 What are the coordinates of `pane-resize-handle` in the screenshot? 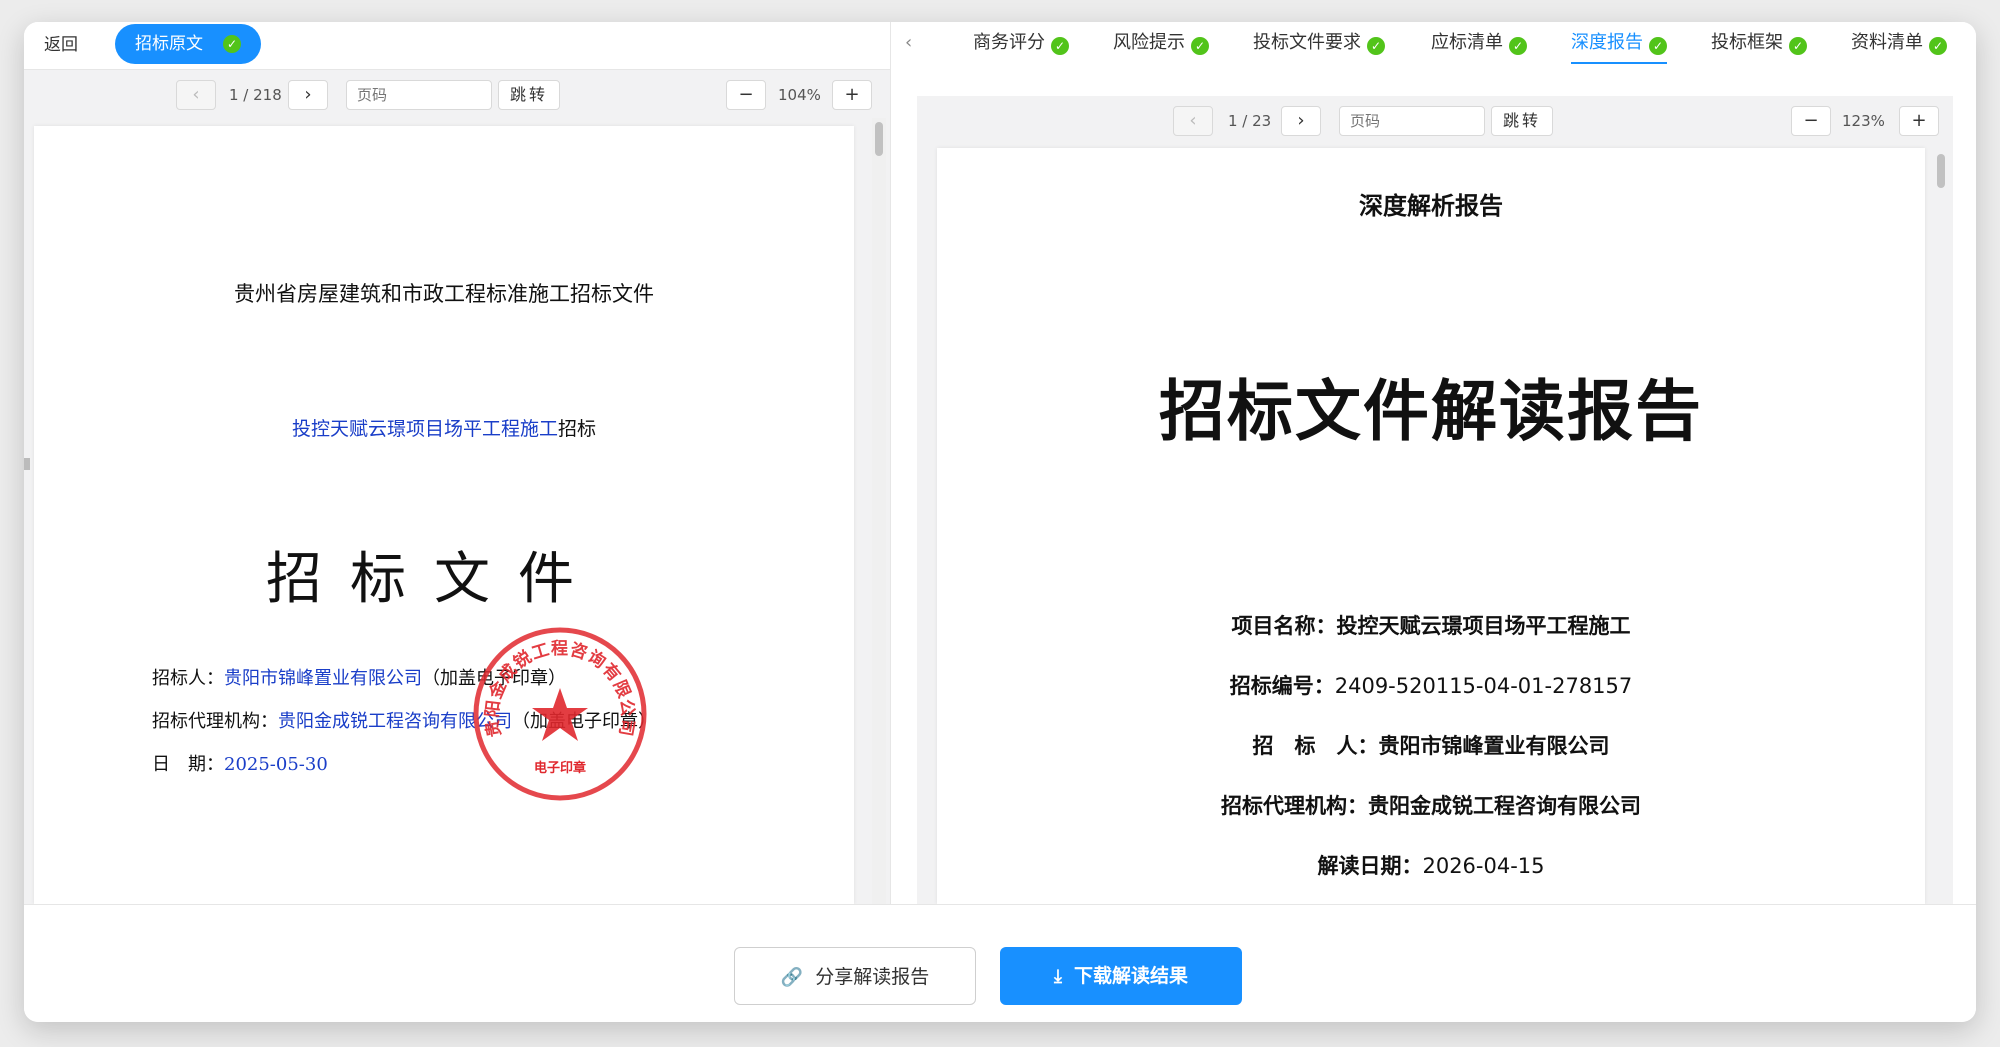 It's located at (27, 464).